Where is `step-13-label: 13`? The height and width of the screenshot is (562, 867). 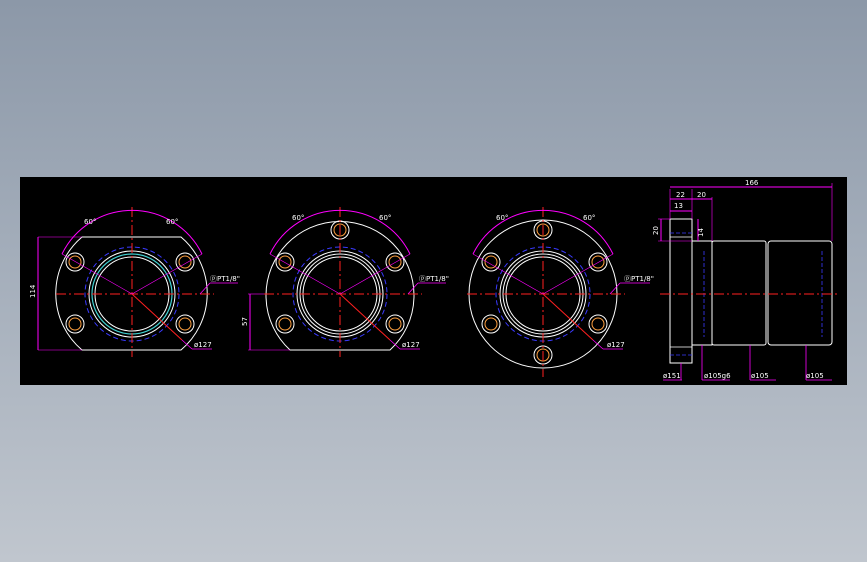
step-13-label: 13 is located at coordinates (678, 206).